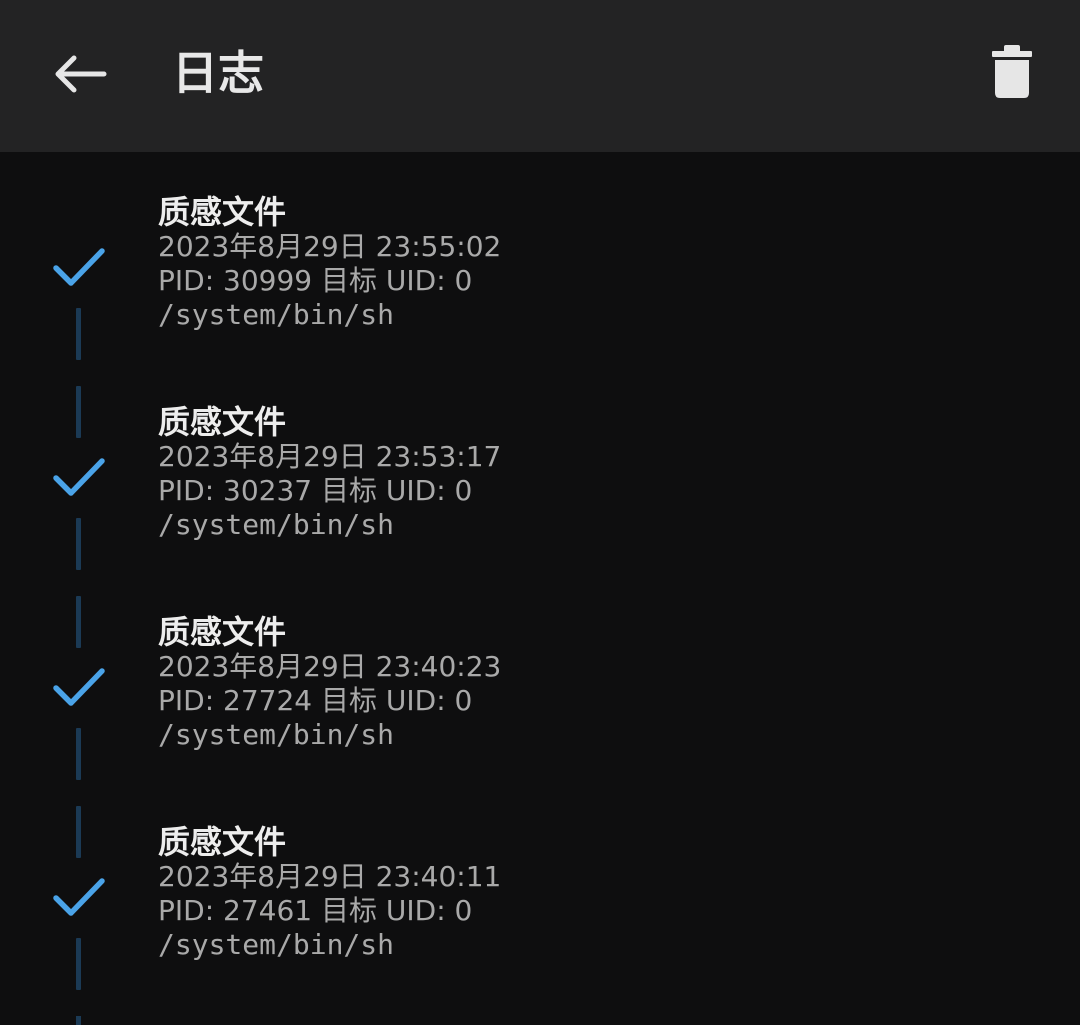 This screenshot has width=1080, height=1025. What do you see at coordinates (315, 910) in the screenshot?
I see `log-pid-uid: PID: 27461 目标 UID: 0` at bounding box center [315, 910].